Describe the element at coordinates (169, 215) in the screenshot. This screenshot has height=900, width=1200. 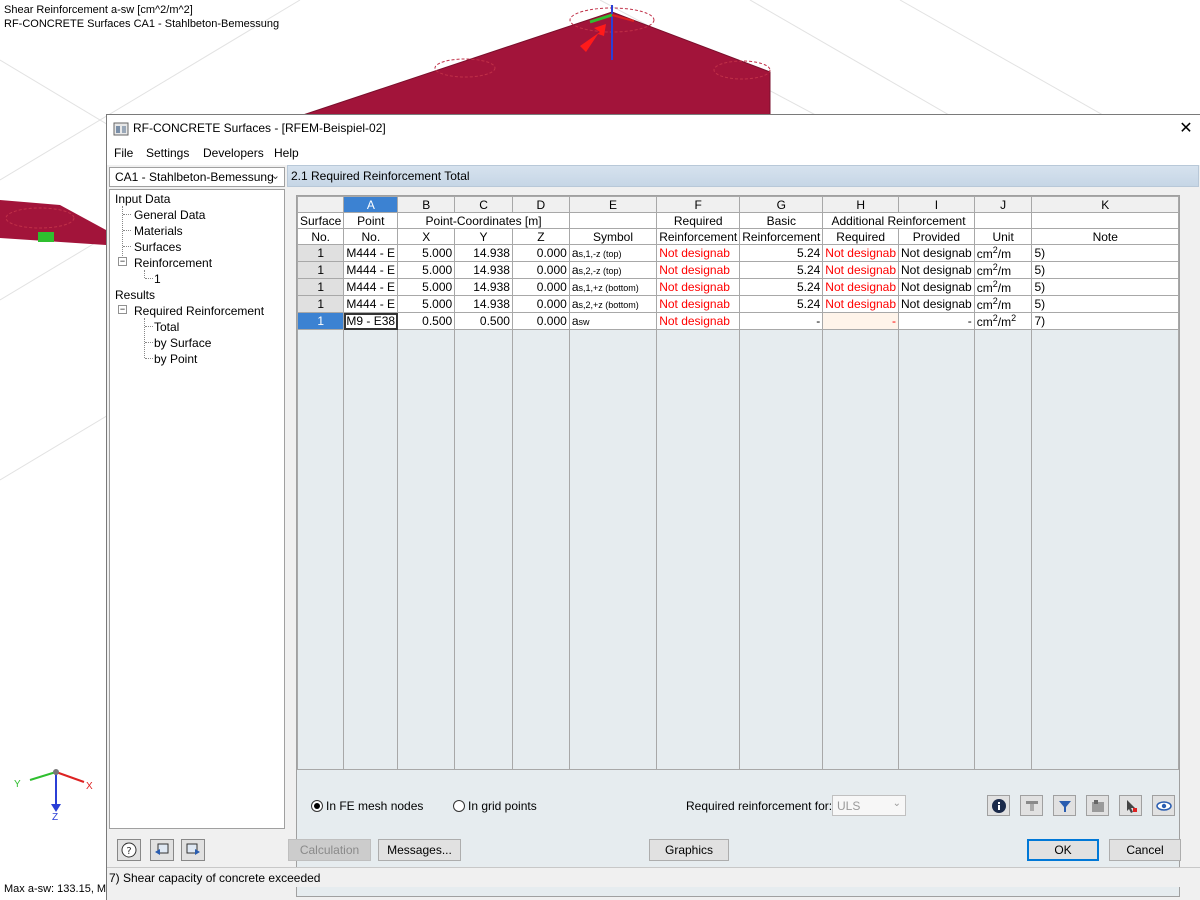
I see `tree-general-data: General Data` at that location.